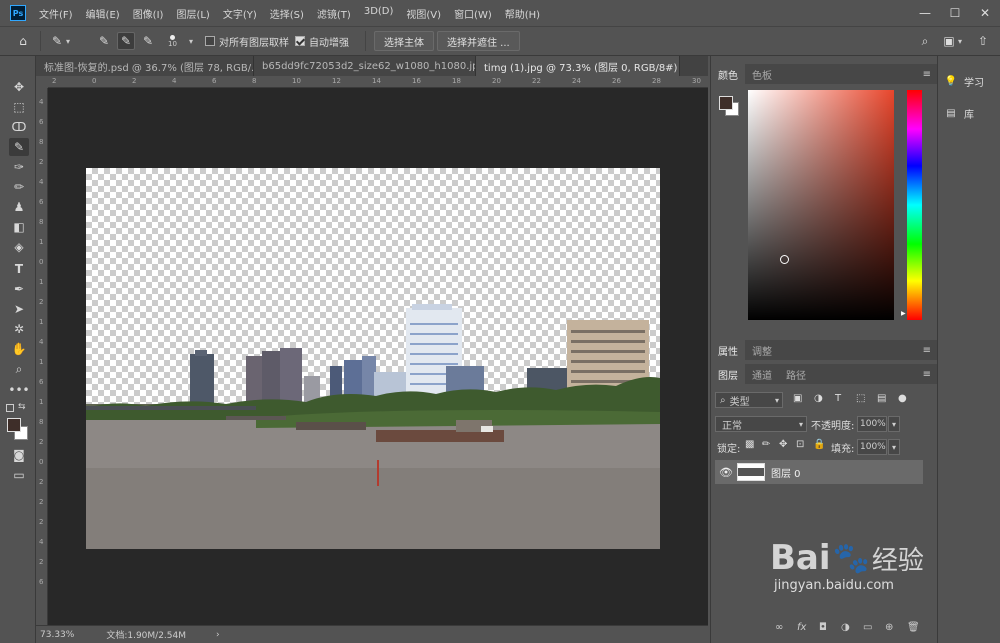 Image resolution: width=1000 pixels, height=643 pixels. I want to click on tab-properties: 属性, so click(728, 350).